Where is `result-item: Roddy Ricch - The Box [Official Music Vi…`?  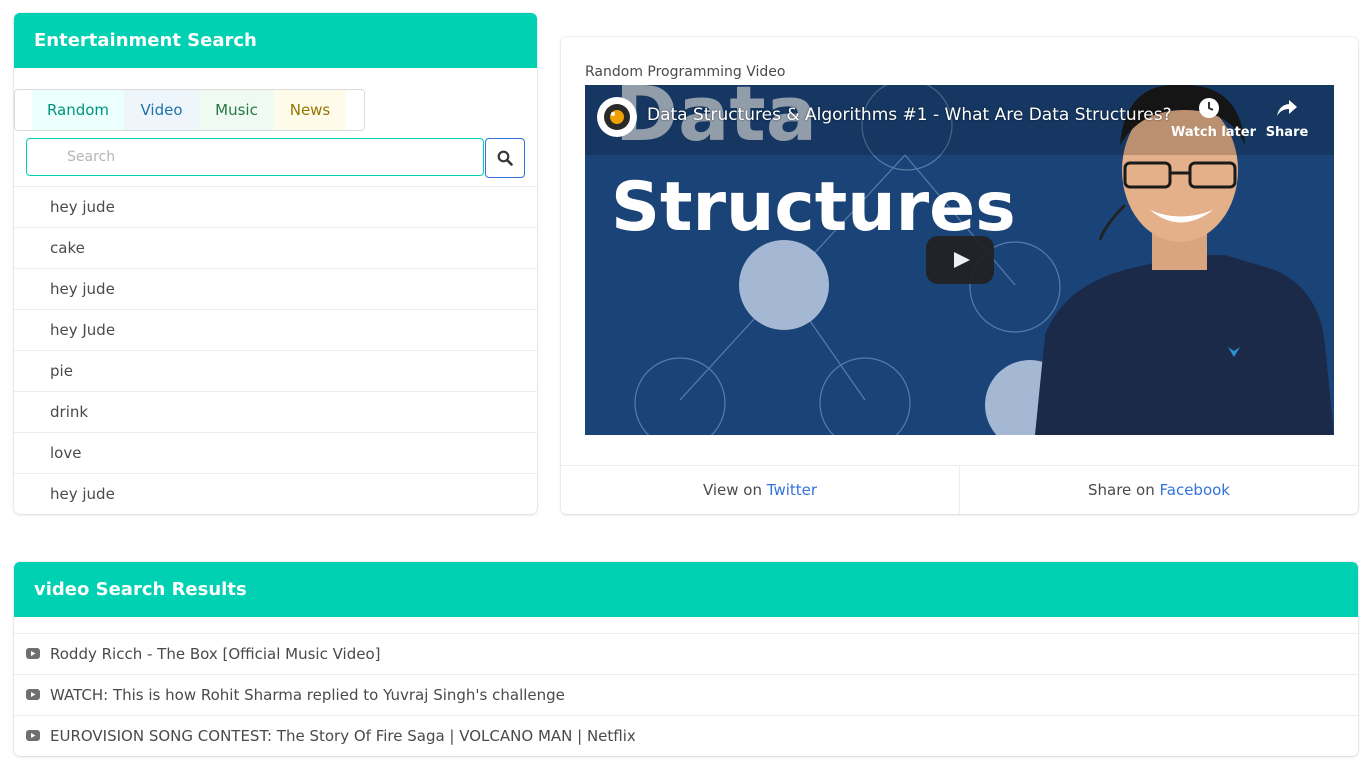
result-item: Roddy Ricch - The Box [Official Music Vi… is located at coordinates (686, 653).